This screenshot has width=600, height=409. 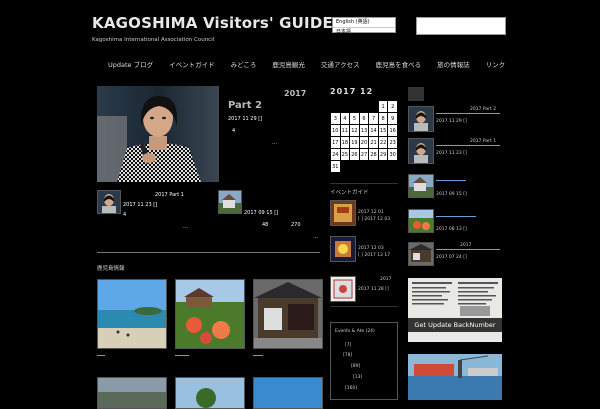 I want to click on grid-photo-beach, so click(x=132, y=314).